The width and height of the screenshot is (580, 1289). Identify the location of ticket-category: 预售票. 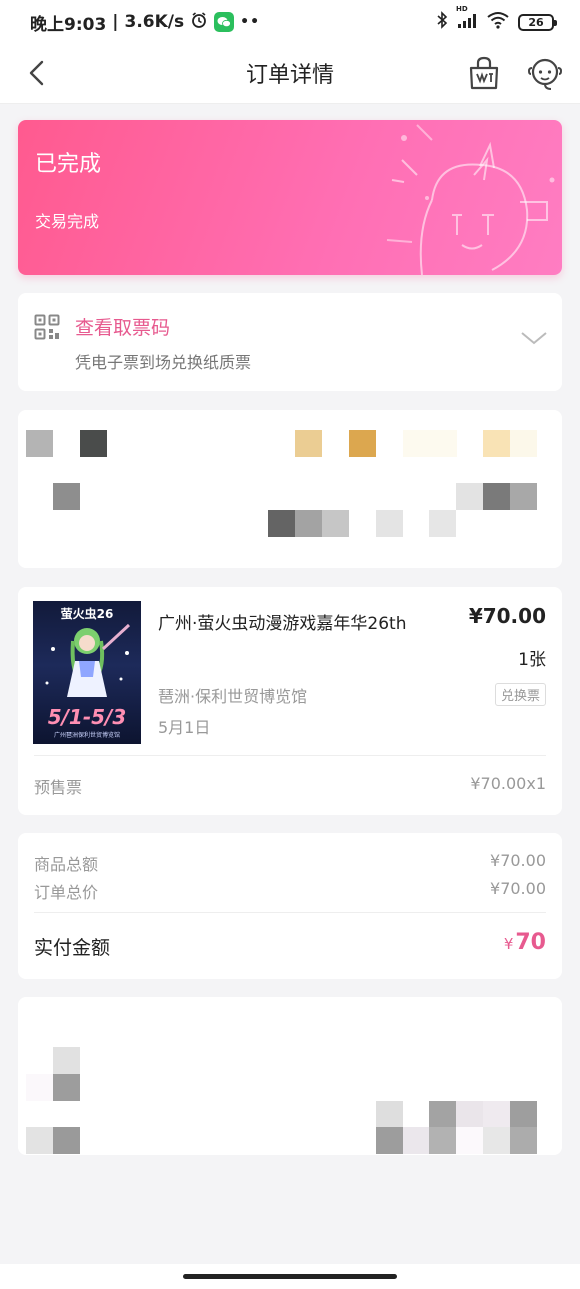
(58, 787).